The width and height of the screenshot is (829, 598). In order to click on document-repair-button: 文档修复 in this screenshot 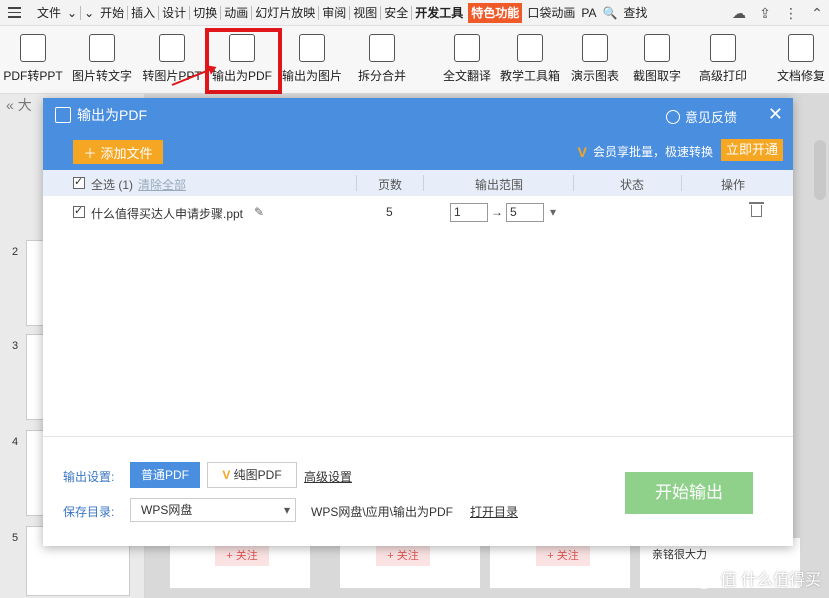, I will do `click(801, 60)`.